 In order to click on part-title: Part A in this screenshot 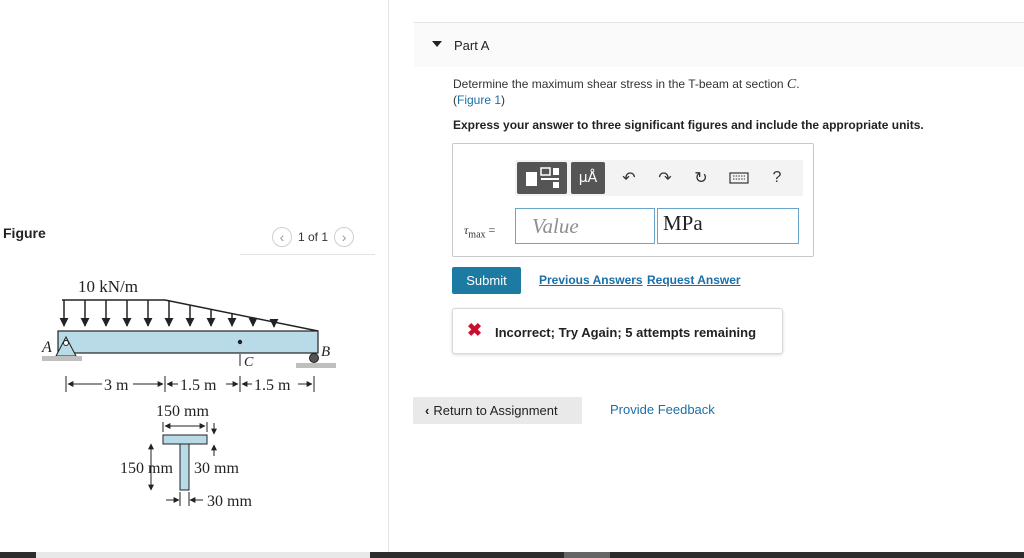, I will do `click(472, 45)`.